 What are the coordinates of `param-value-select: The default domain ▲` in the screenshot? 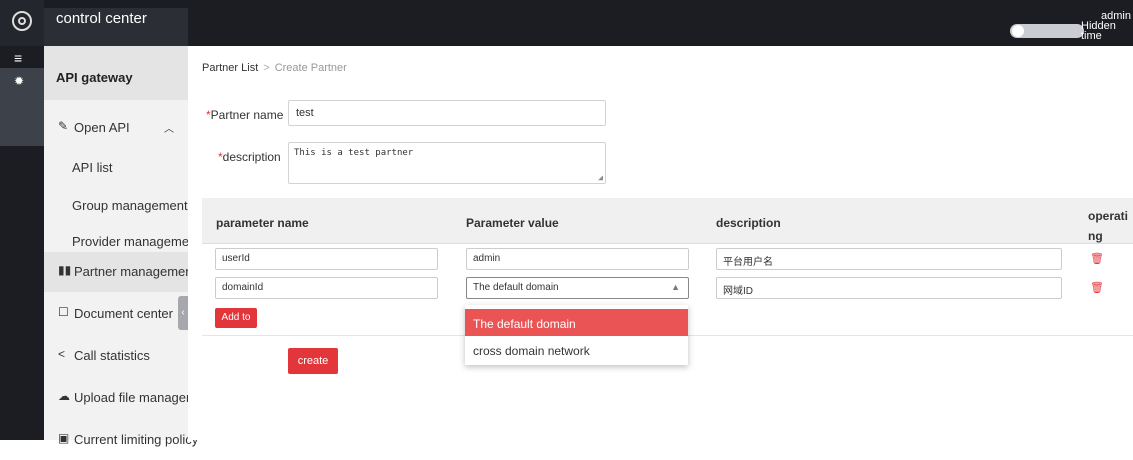 It's located at (577, 288).